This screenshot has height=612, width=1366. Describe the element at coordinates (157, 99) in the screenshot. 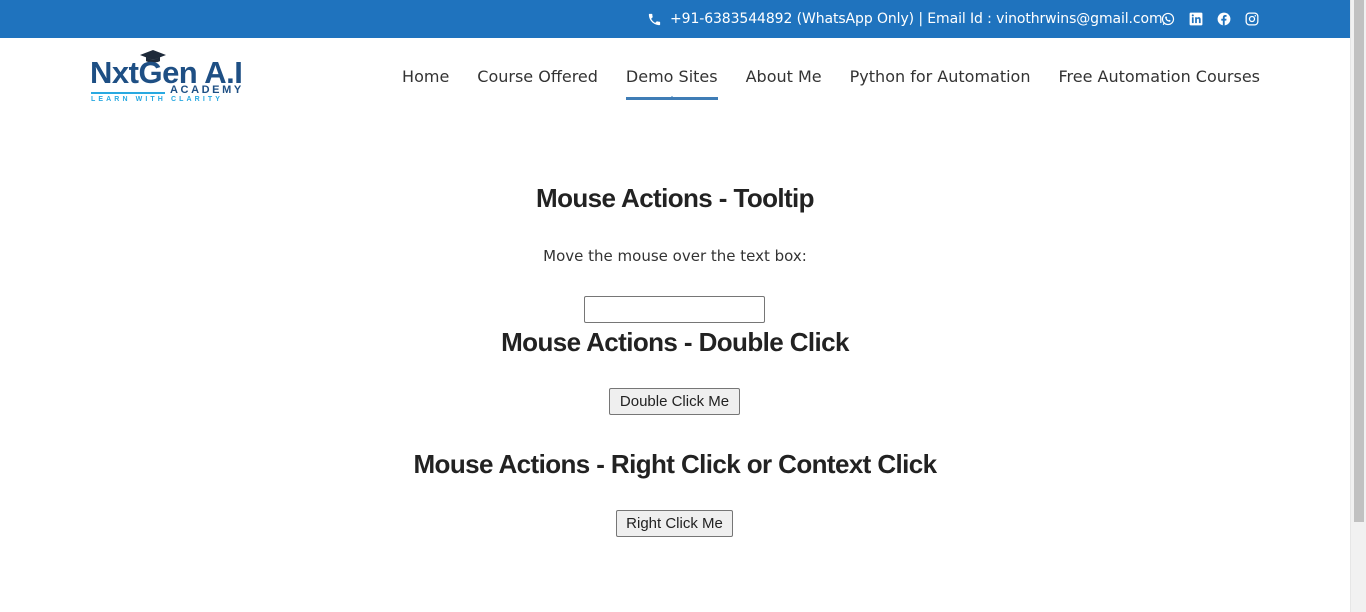

I see `logo-tagline: LEARN WITH CLARITY` at that location.